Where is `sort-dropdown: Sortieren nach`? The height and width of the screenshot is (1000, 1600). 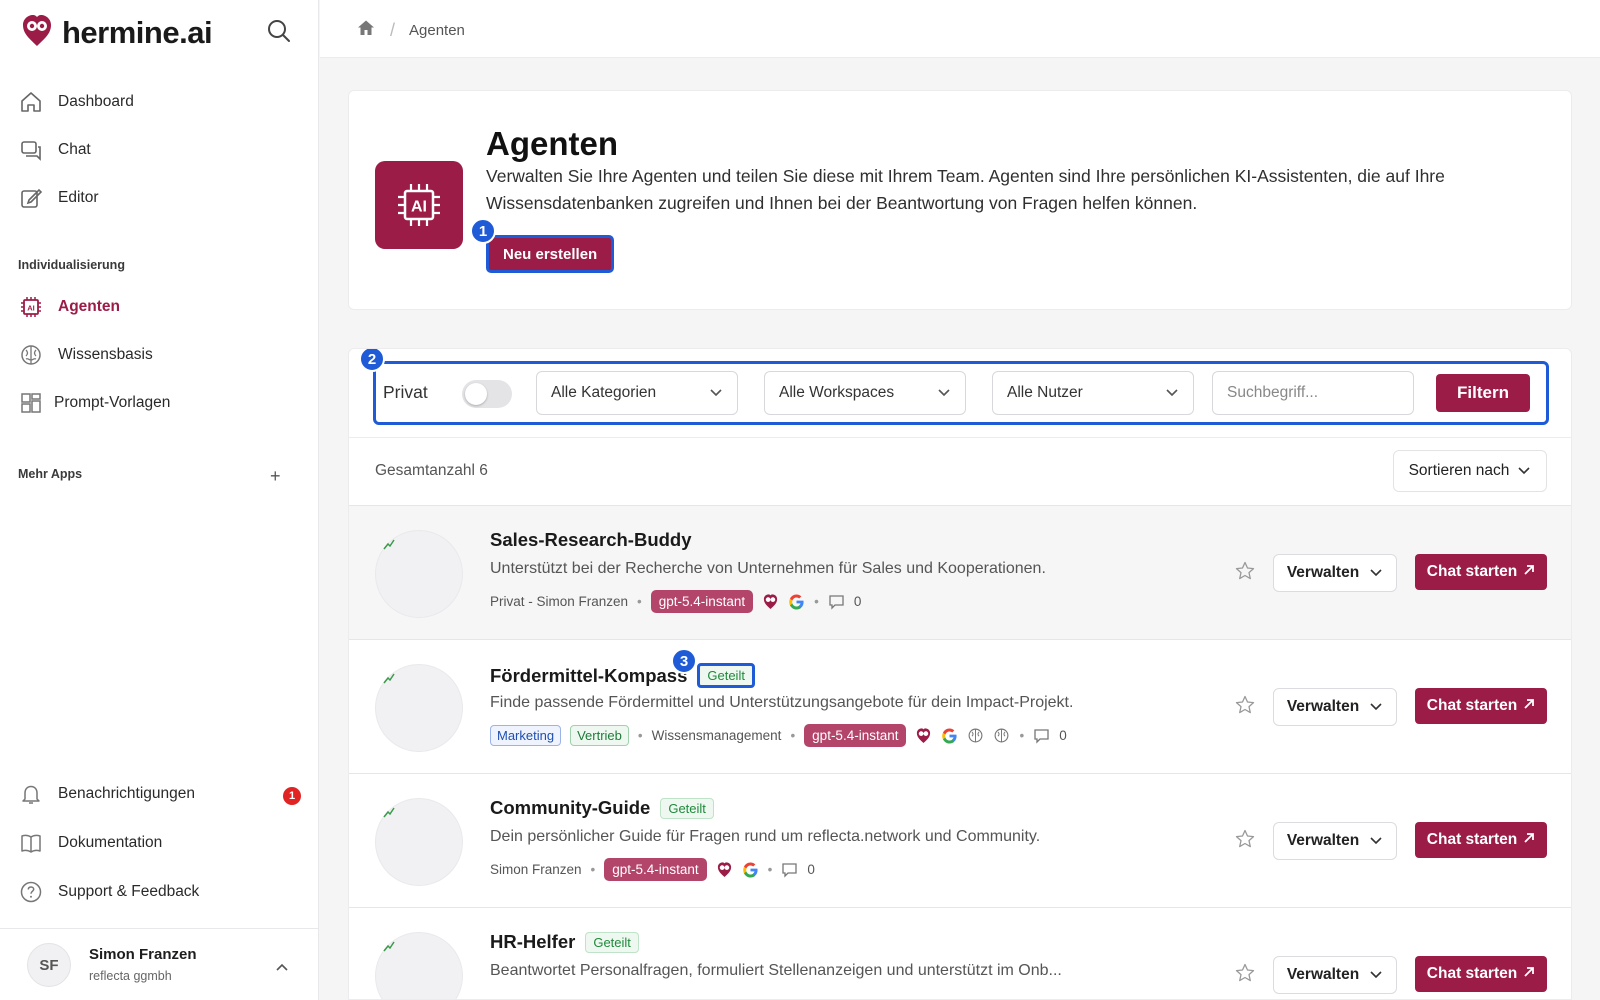
sort-dropdown: Sortieren nach is located at coordinates (1470, 471).